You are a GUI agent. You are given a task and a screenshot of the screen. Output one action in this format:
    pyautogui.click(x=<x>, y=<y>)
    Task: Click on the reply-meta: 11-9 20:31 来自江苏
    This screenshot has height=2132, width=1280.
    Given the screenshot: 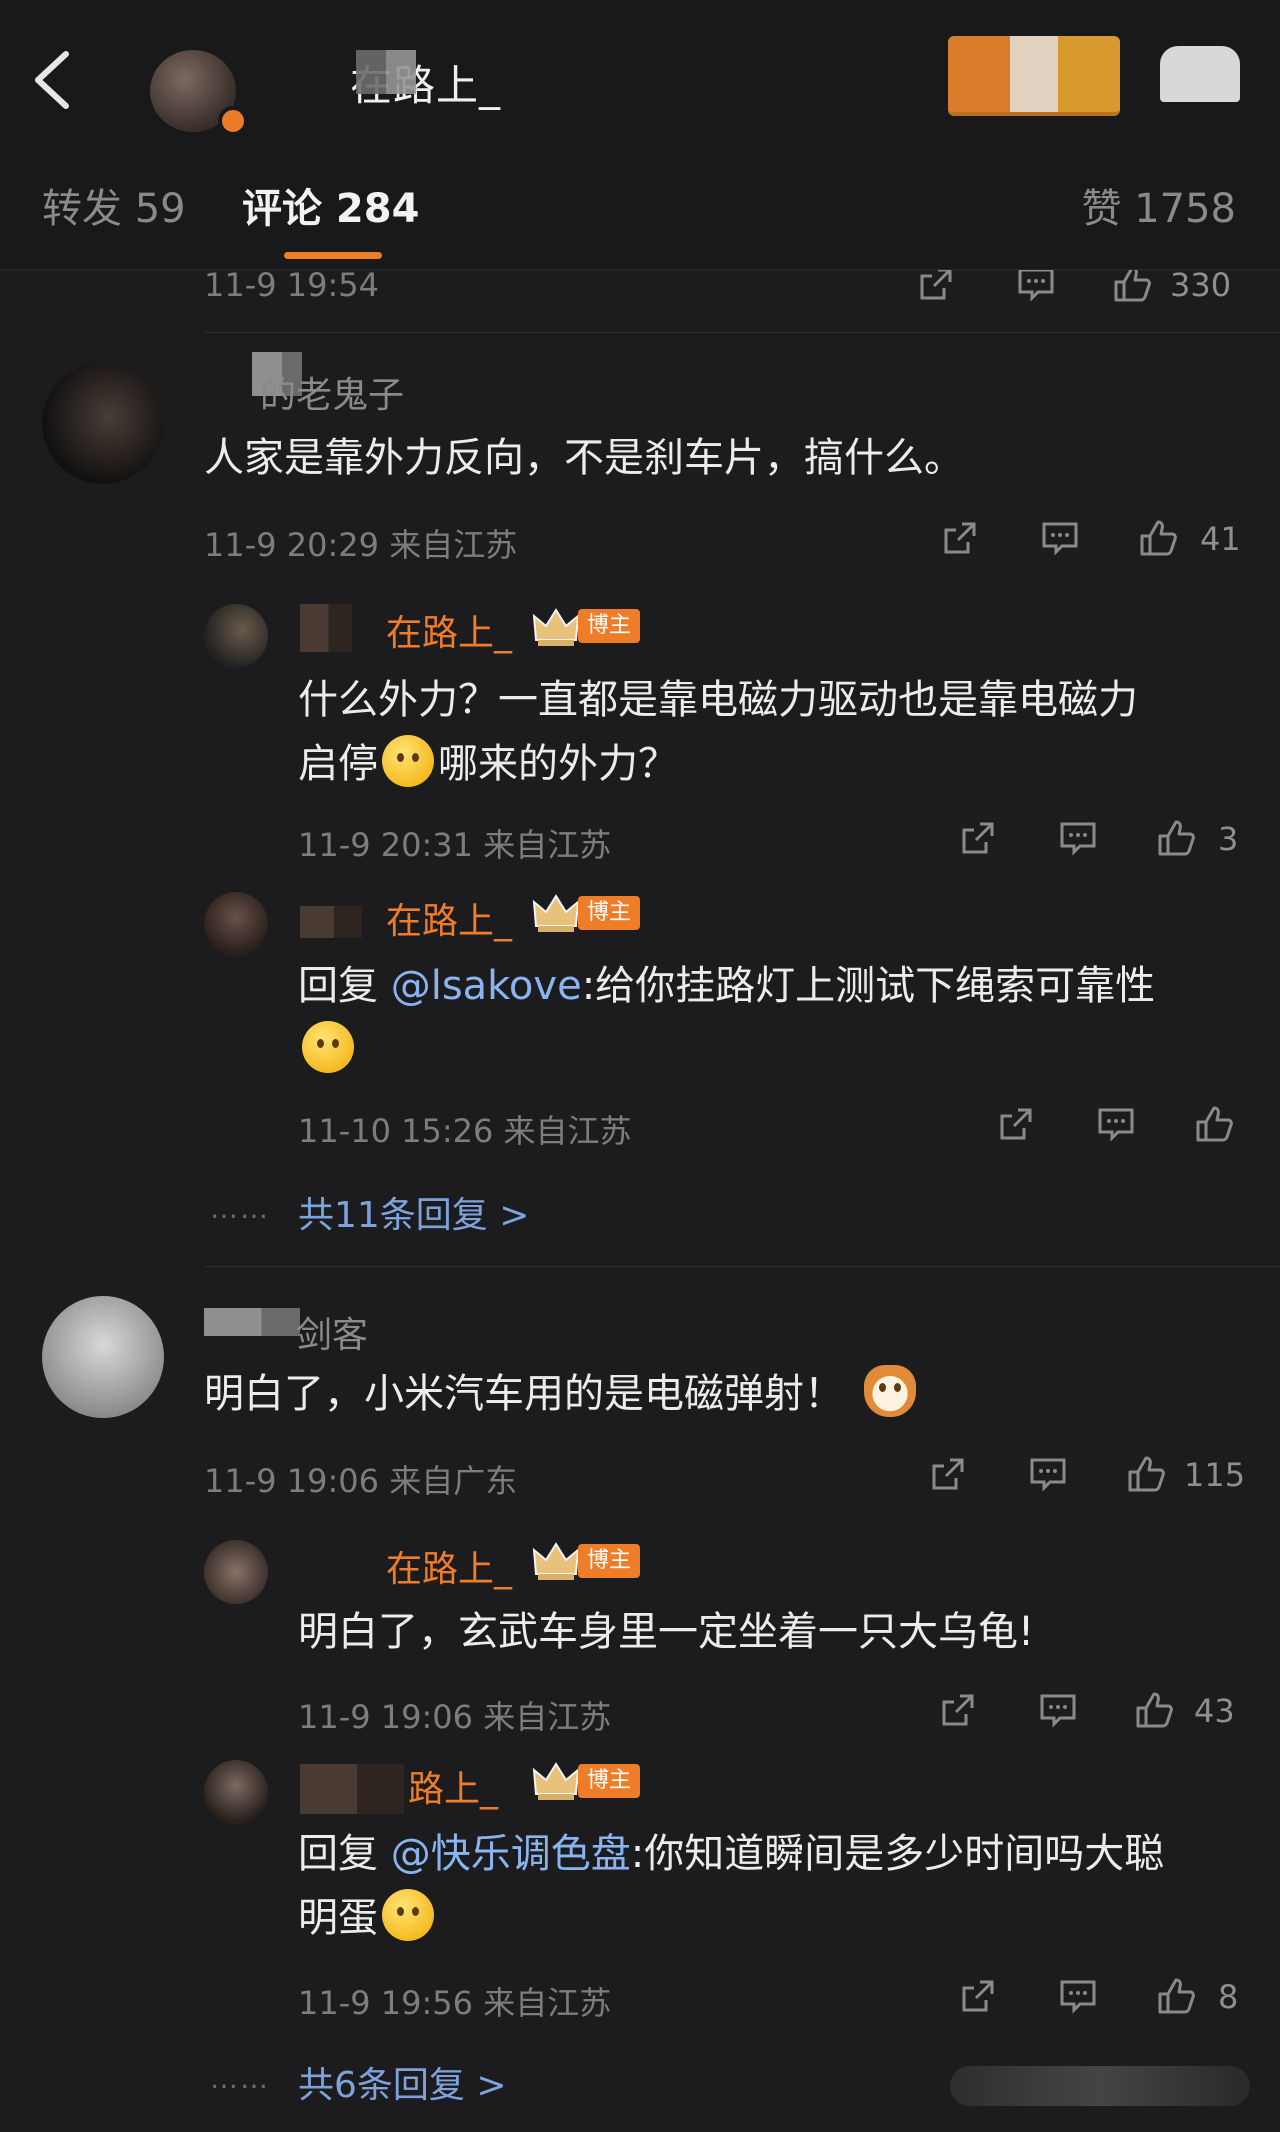 What is the action you would take?
    pyautogui.click(x=455, y=845)
    